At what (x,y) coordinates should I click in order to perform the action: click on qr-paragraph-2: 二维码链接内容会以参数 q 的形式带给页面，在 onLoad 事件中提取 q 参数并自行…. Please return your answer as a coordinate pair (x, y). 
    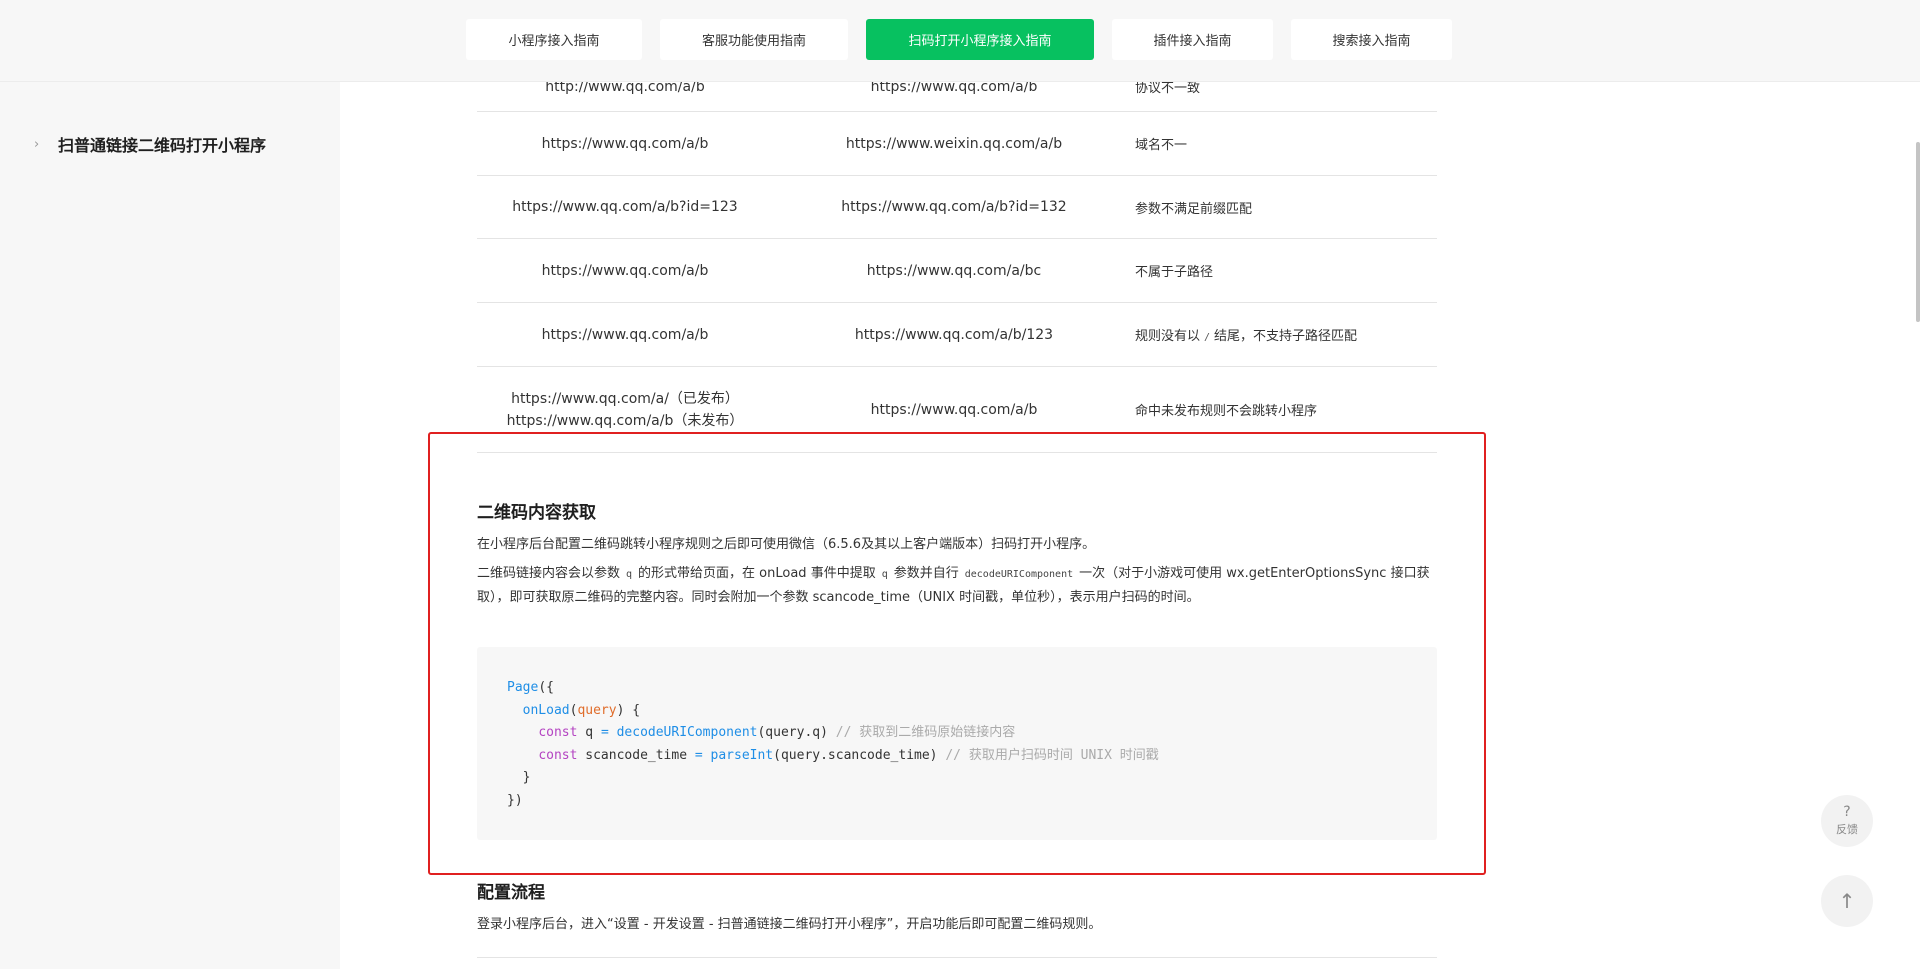
    Looking at the image, I should click on (957, 585).